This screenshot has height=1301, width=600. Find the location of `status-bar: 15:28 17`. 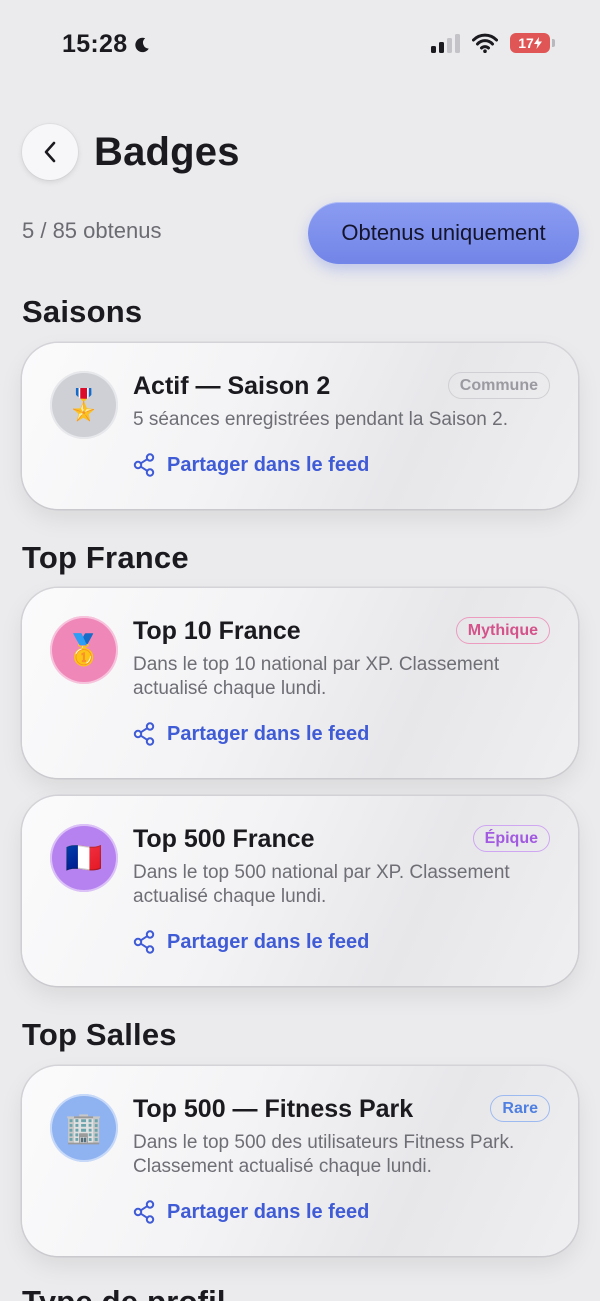

status-bar: 15:28 17 is located at coordinates (300, 45).